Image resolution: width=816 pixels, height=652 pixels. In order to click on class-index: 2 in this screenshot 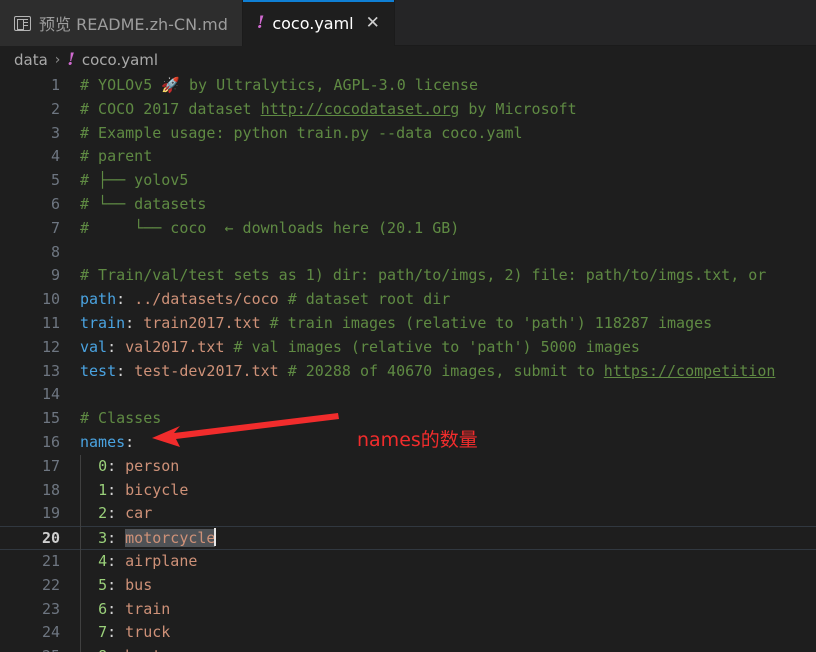, I will do `click(103, 513)`.